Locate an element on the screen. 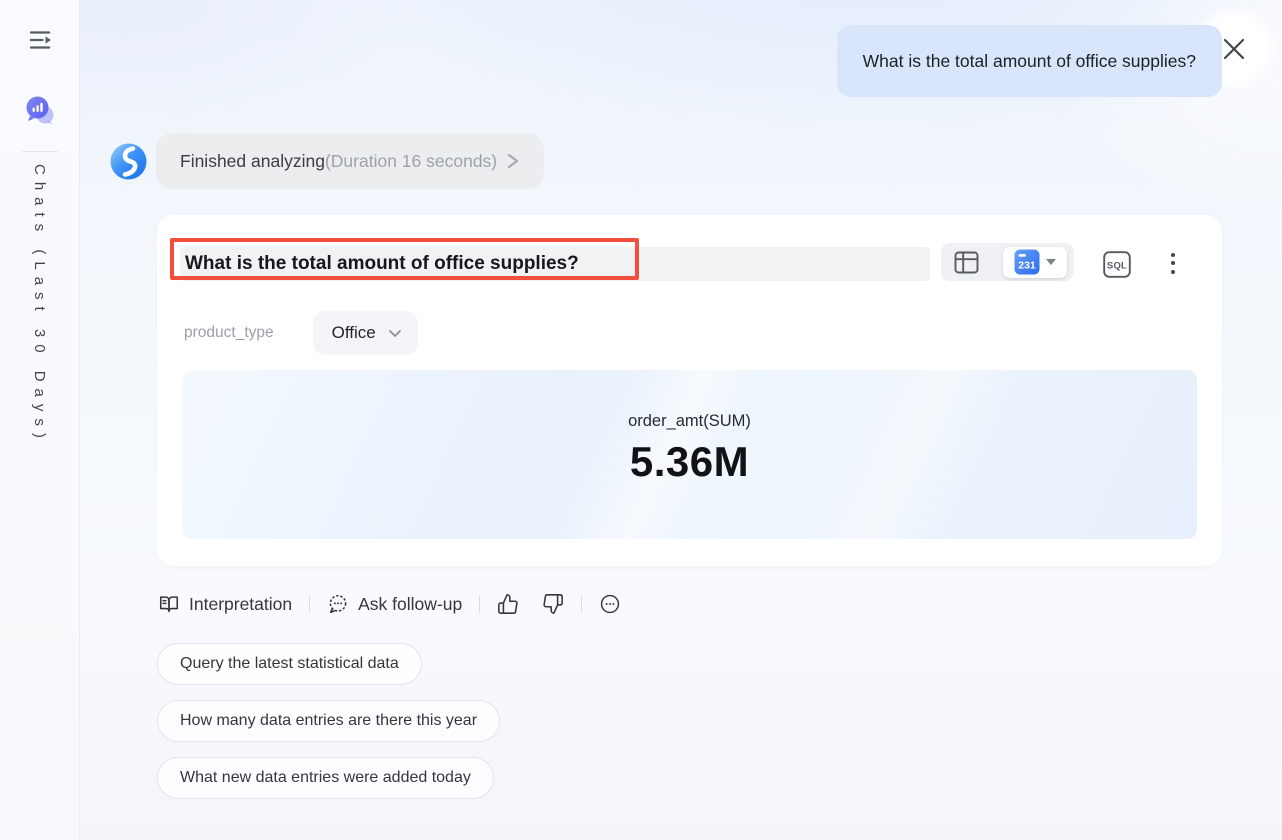  book-icon is located at coordinates (169, 604).